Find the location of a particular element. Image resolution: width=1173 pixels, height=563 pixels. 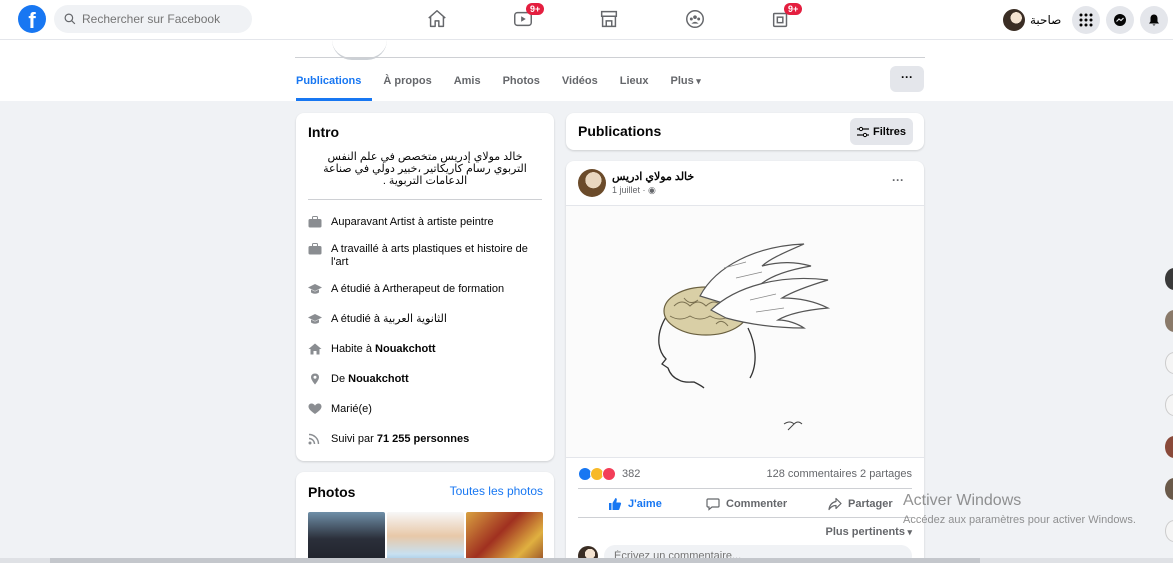

store-icon is located at coordinates (609, 19).